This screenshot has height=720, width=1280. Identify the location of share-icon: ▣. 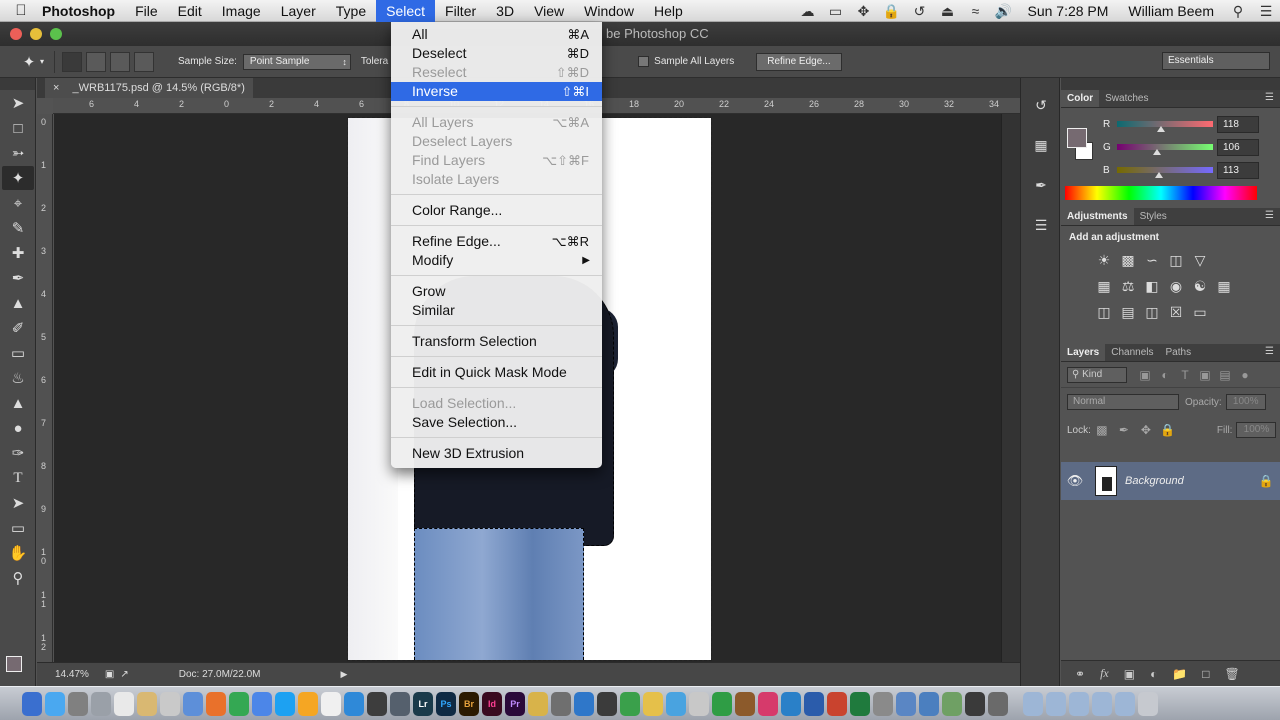
(109, 674).